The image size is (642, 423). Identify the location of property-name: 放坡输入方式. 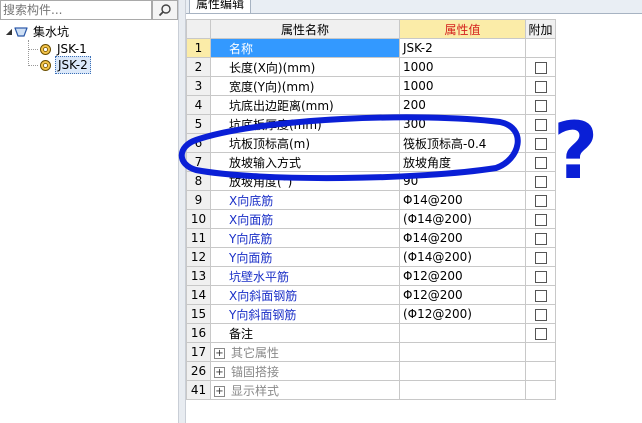
(305, 162).